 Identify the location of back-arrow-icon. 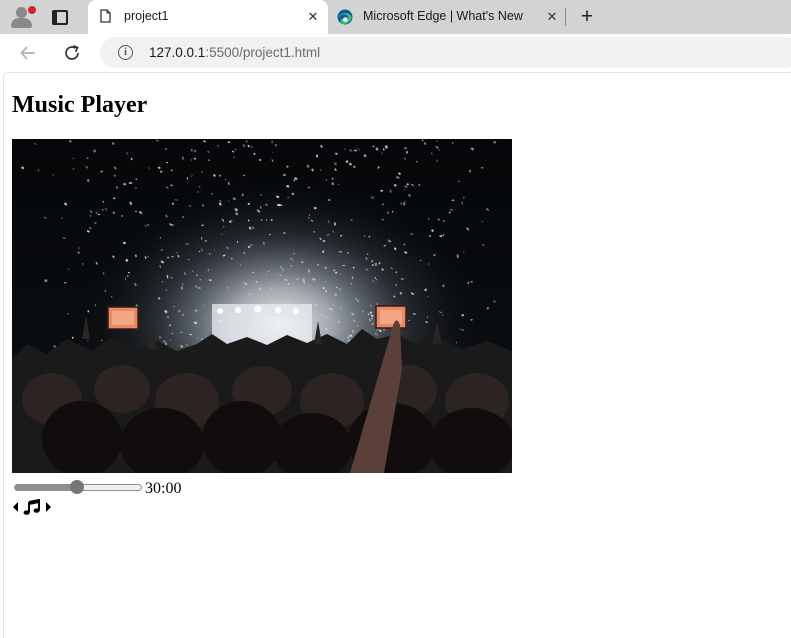
(28, 53).